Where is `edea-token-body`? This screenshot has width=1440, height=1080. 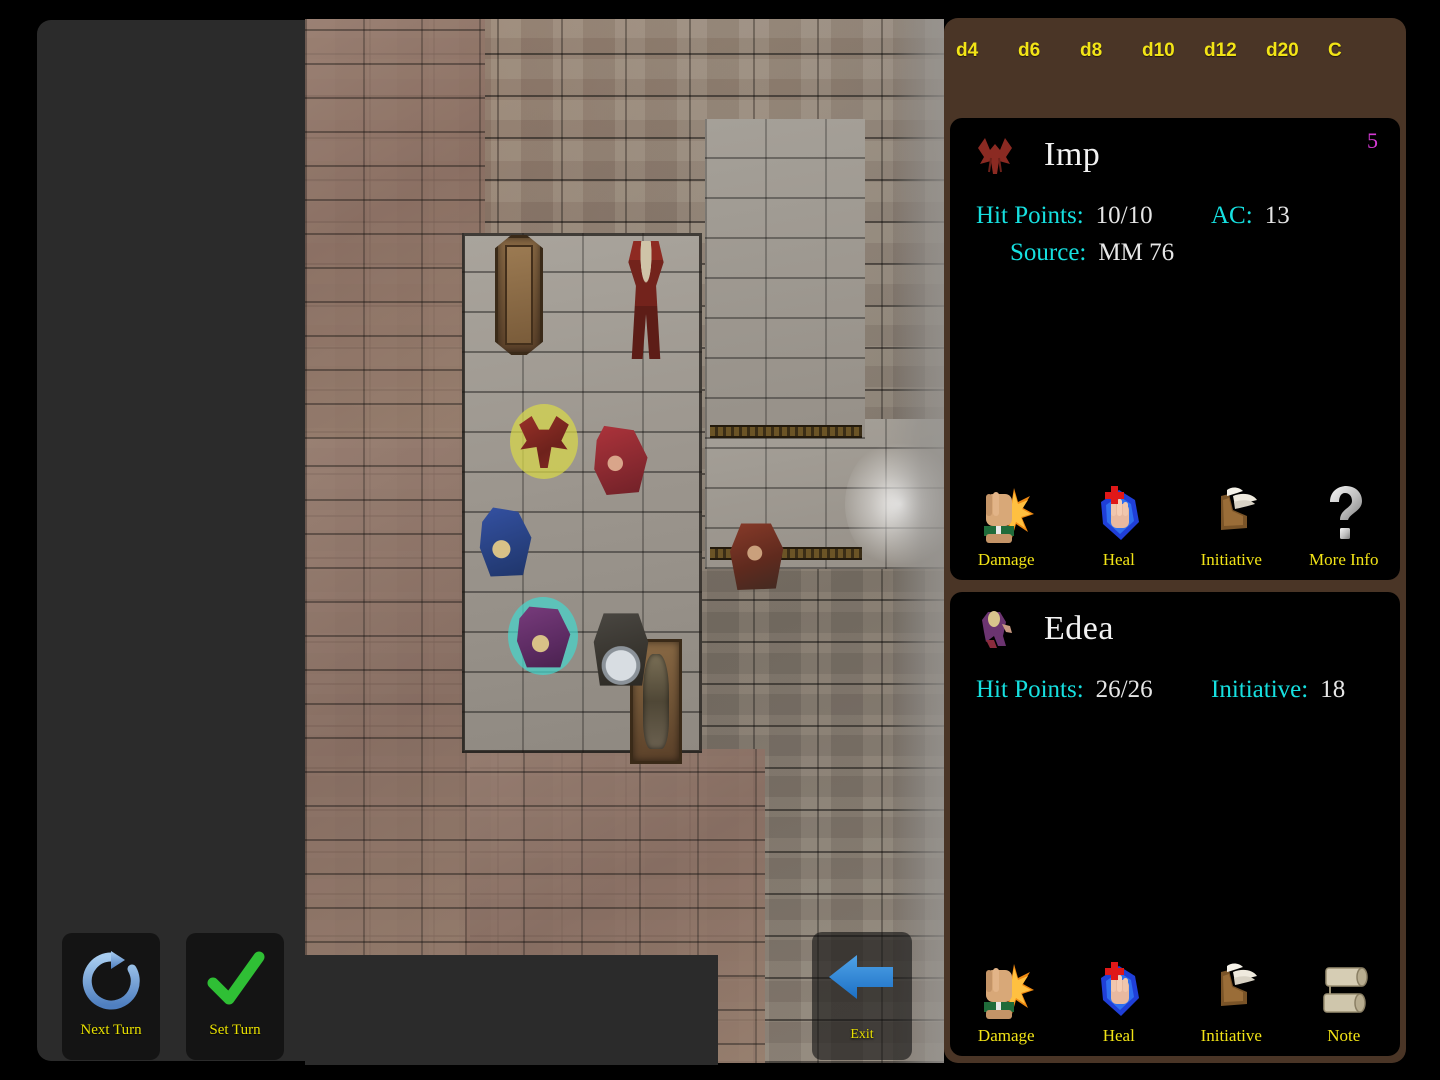 edea-token-body is located at coordinates (543, 637).